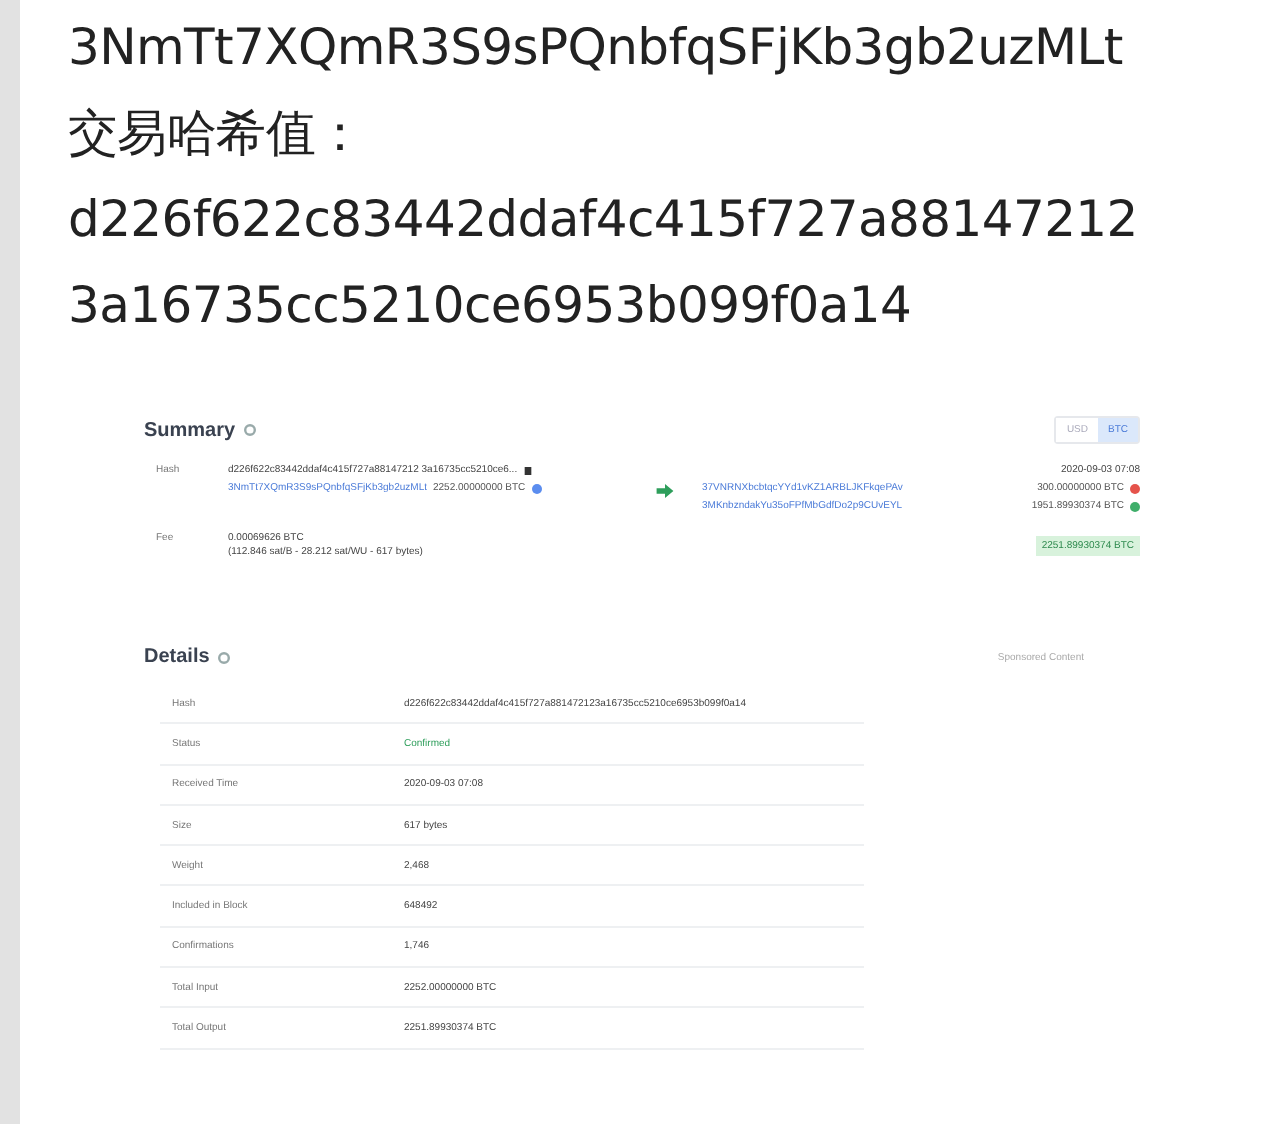 The height and width of the screenshot is (1124, 1280). I want to click on details-title: Details, so click(177, 657).